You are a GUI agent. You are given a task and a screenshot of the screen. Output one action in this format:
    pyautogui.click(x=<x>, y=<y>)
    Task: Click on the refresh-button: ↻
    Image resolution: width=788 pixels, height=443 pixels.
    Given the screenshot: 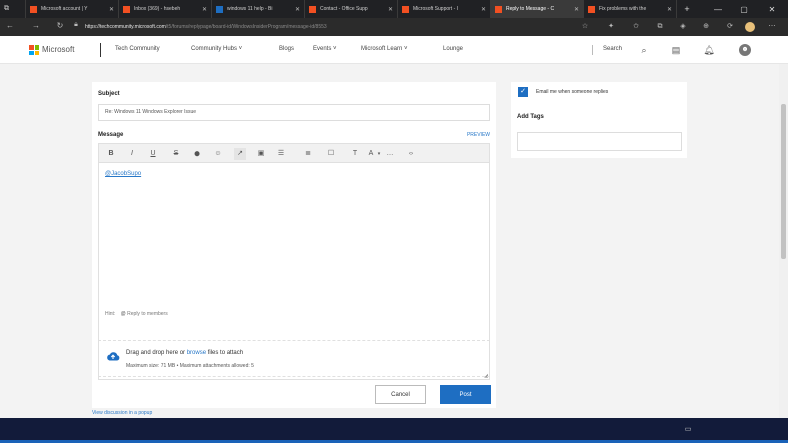 What is the action you would take?
    pyautogui.click(x=60, y=25)
    